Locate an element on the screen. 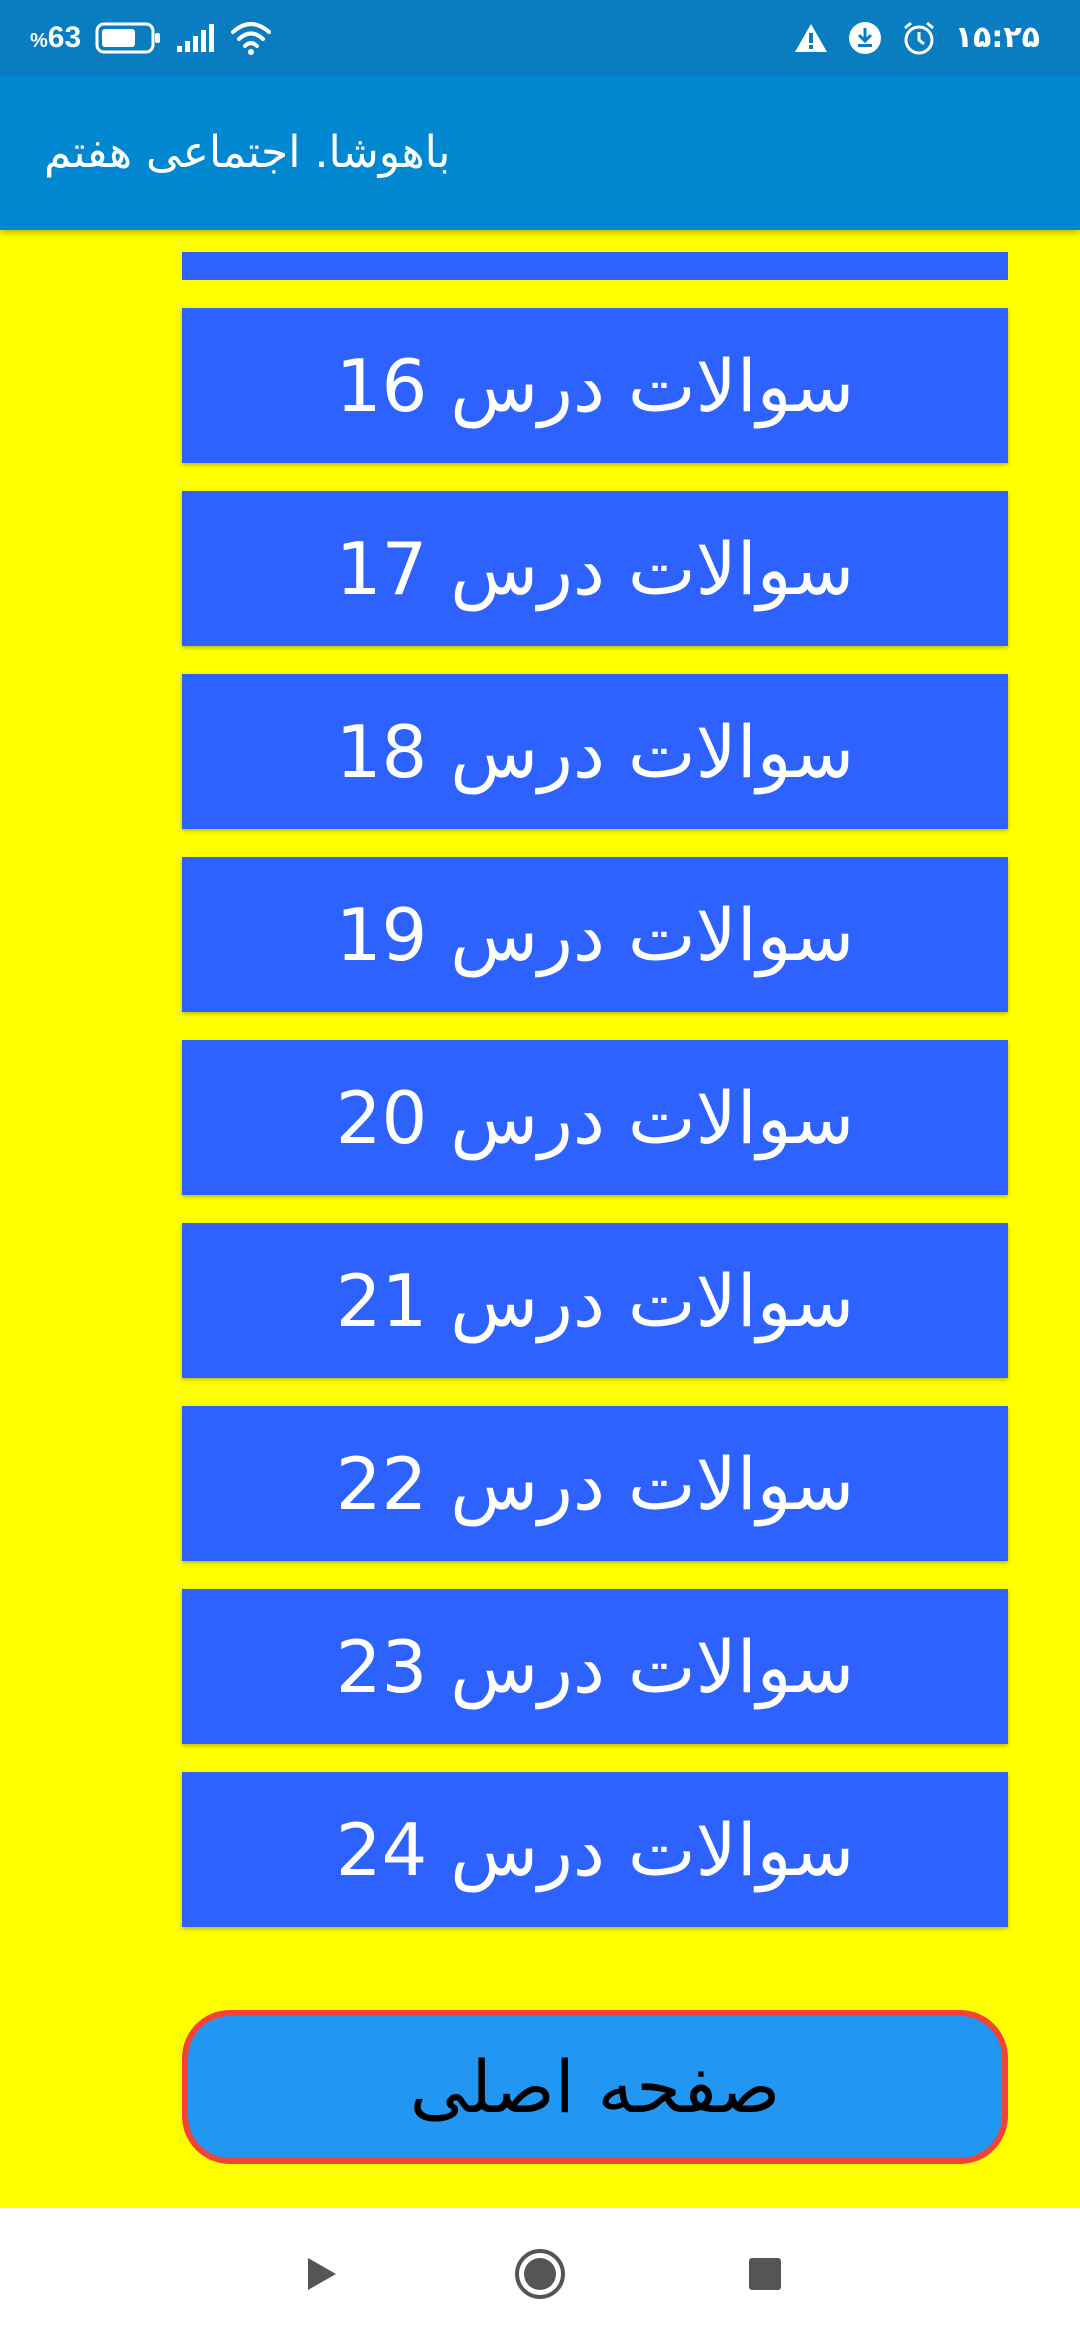 The image size is (1080, 2340). app-bar: باهوشا. اجتماعی هفتم is located at coordinates (540, 152).